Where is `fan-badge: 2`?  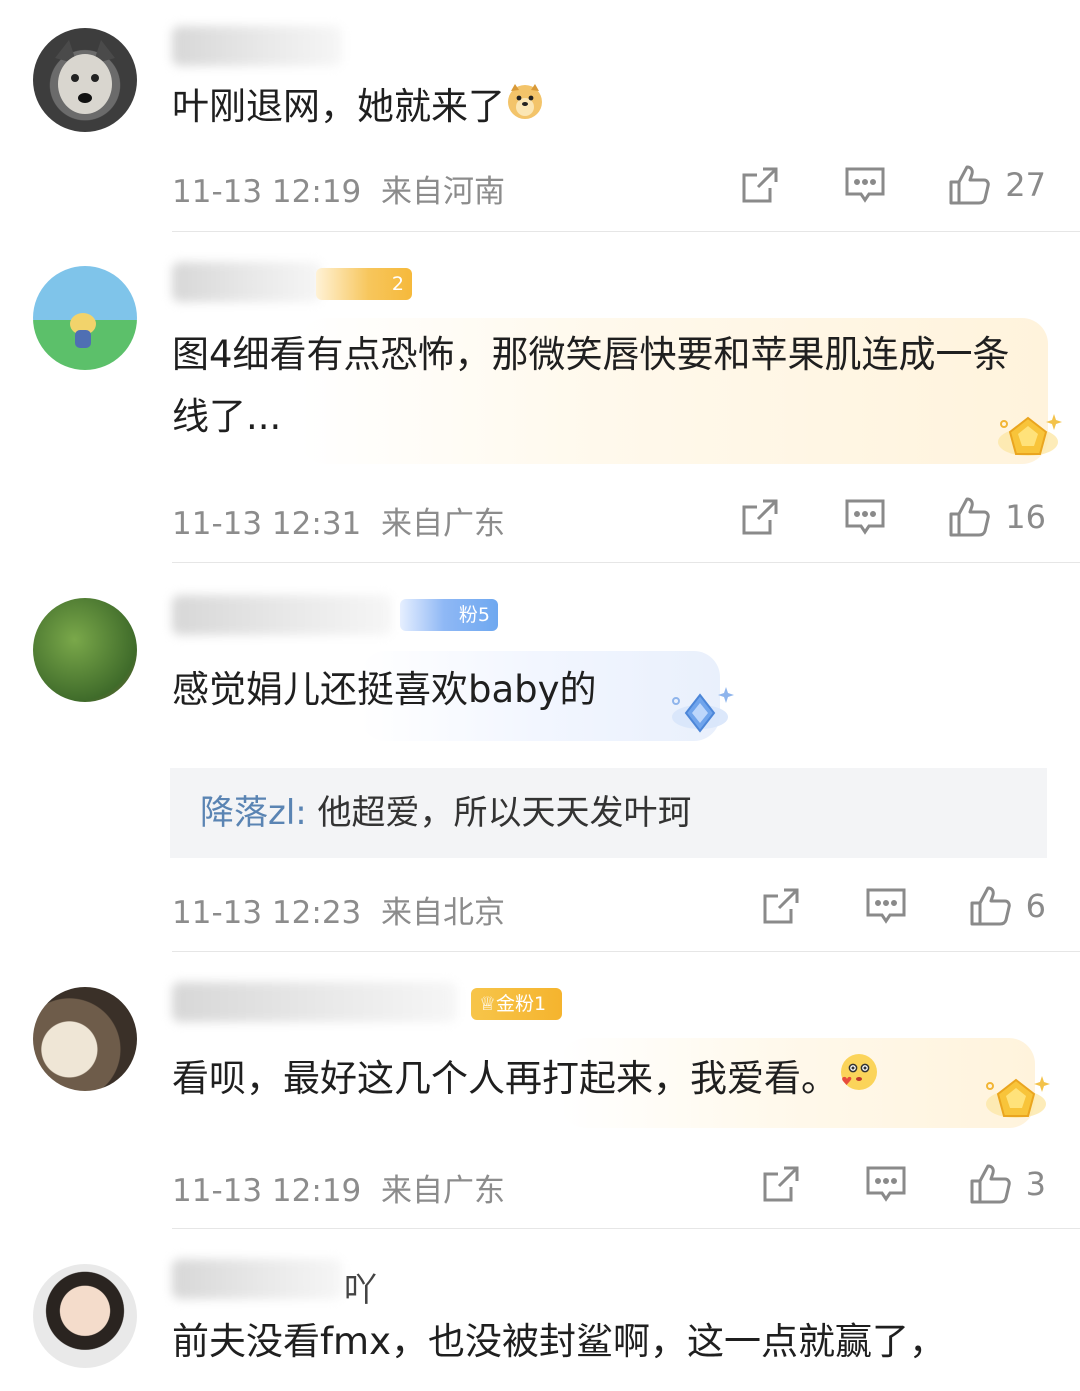
fan-badge: 2 is located at coordinates (364, 284).